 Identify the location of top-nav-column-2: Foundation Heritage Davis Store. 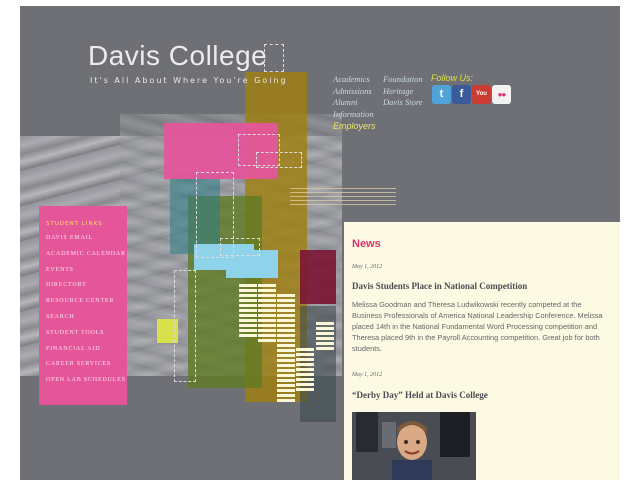
(403, 91).